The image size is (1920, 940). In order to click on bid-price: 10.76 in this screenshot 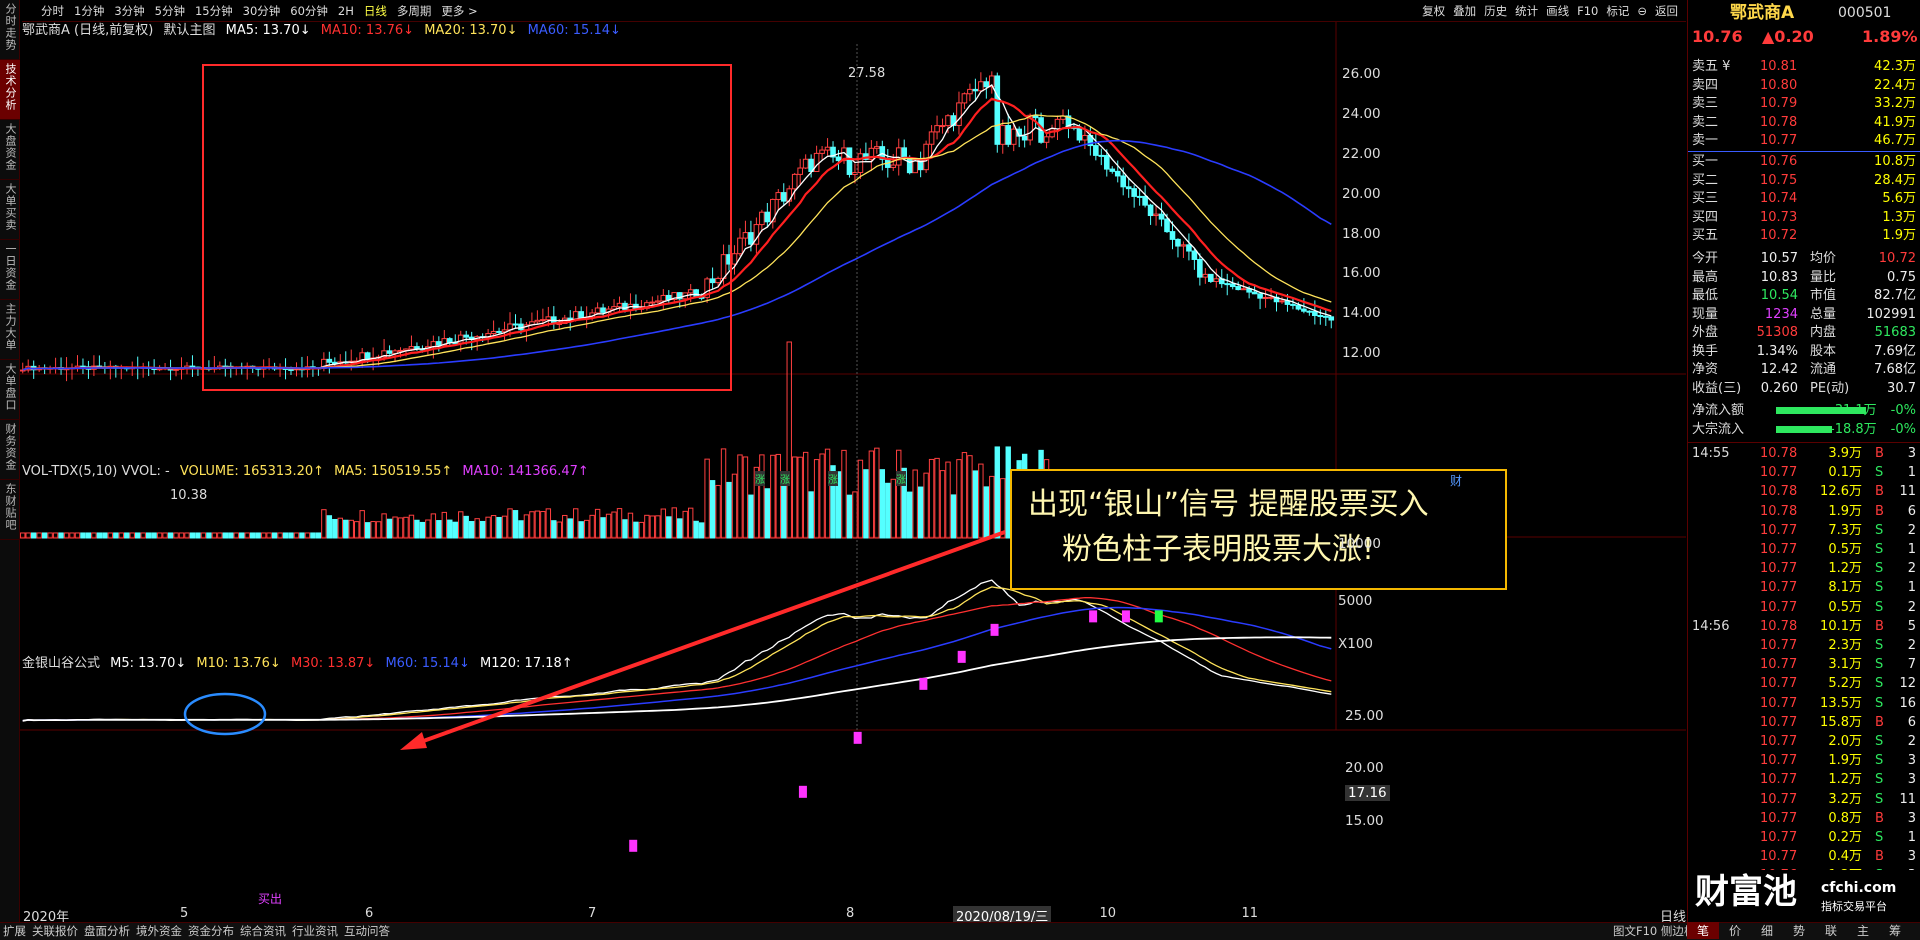, I will do `click(1778, 162)`.